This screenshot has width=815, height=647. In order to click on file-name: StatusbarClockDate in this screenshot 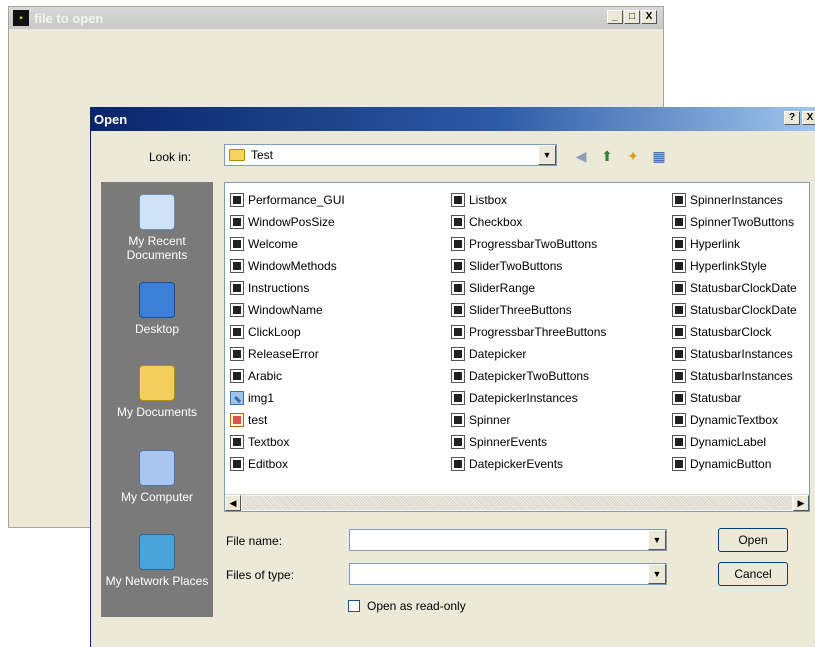, I will do `click(743, 310)`.